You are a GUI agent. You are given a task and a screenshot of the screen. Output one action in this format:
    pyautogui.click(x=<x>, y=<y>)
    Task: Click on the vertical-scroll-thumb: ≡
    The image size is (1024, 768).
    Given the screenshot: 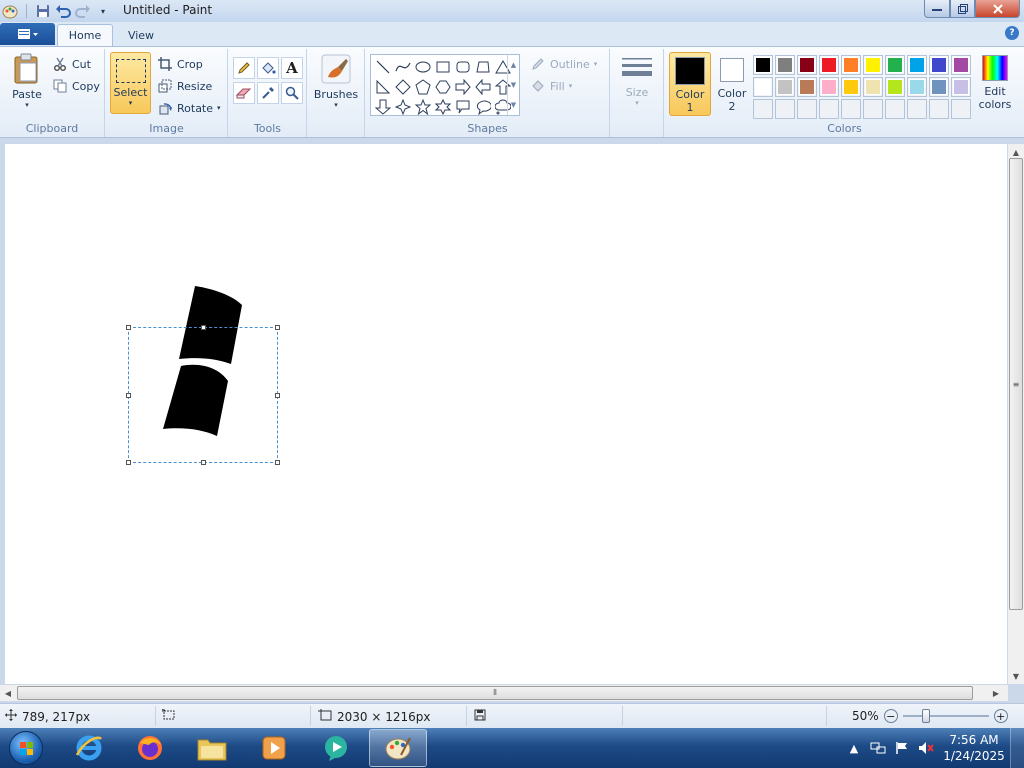 What is the action you would take?
    pyautogui.click(x=1016, y=384)
    